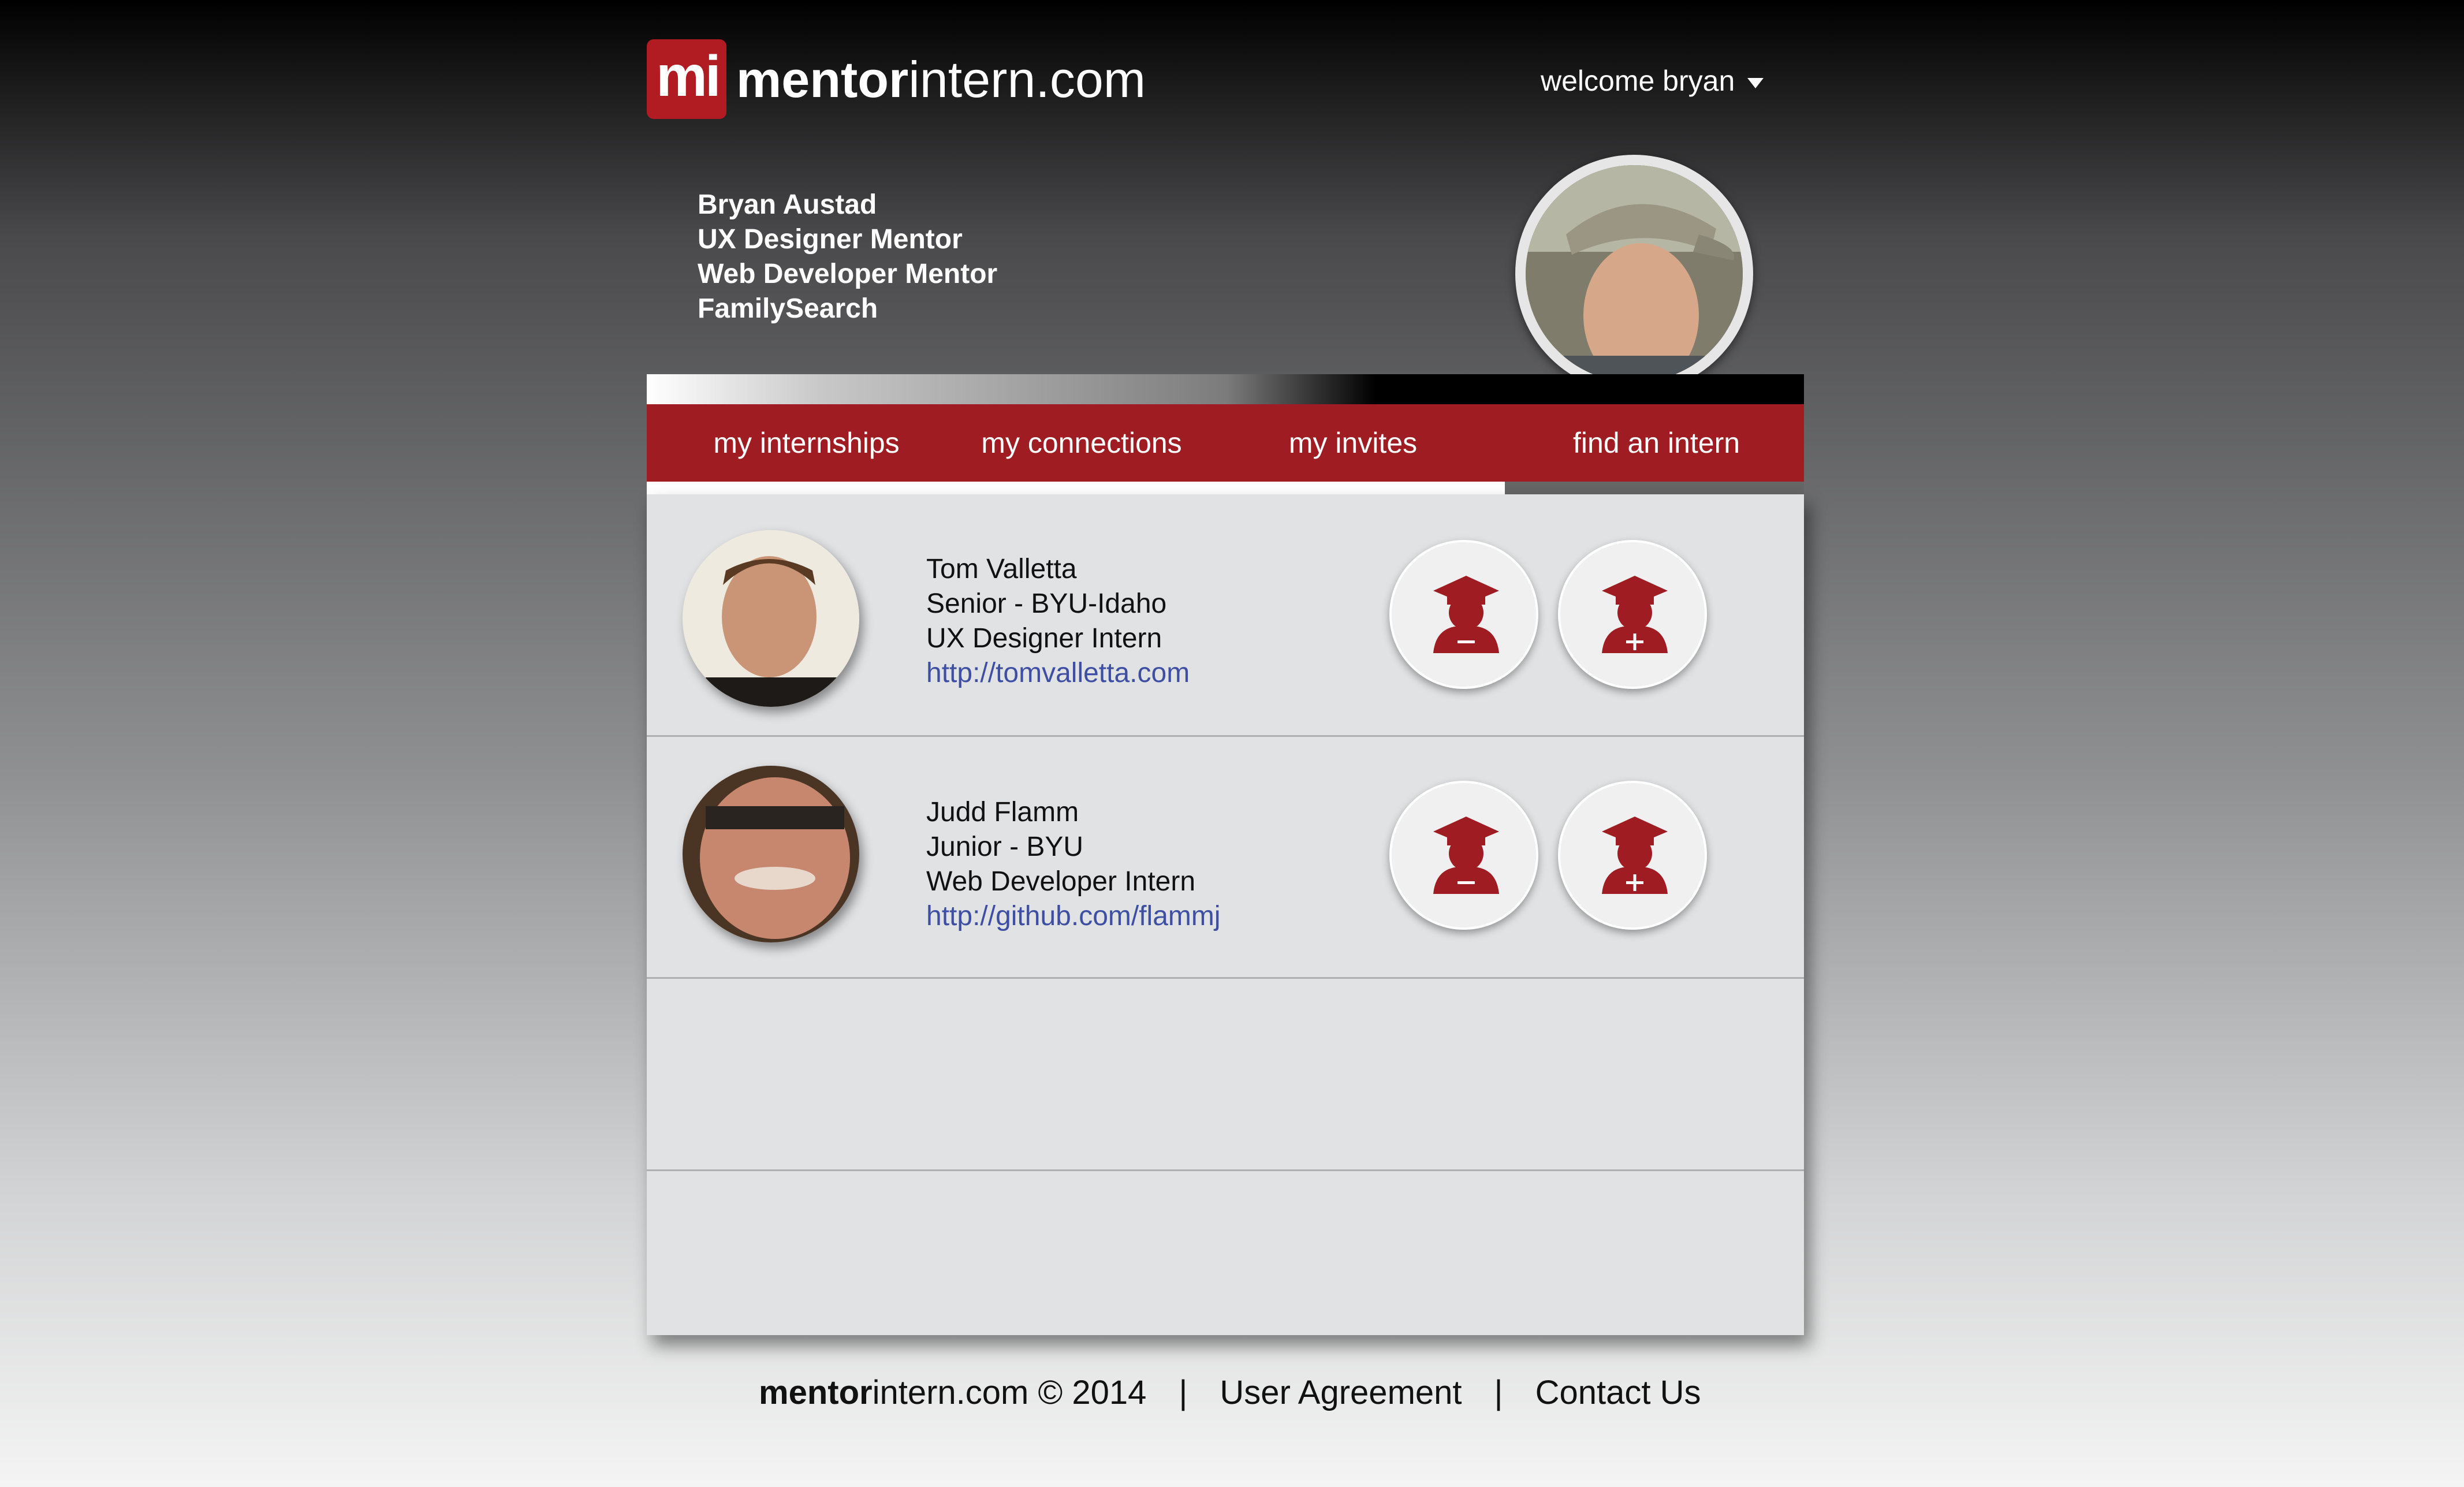 This screenshot has height=1487, width=2464. What do you see at coordinates (1076, 488) in the screenshot?
I see `tab-indicator` at bounding box center [1076, 488].